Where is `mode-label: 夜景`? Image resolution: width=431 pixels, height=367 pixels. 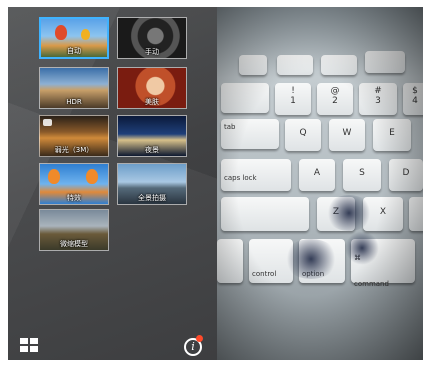
mode-label: 夜景 is located at coordinates (152, 150).